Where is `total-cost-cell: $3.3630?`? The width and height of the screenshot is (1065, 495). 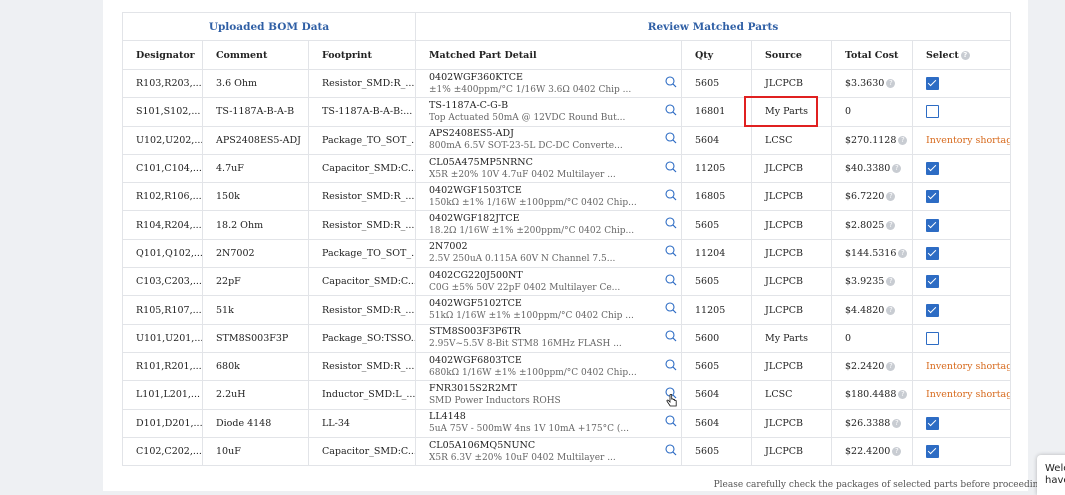
total-cost-cell: $3.3630? is located at coordinates (872, 83).